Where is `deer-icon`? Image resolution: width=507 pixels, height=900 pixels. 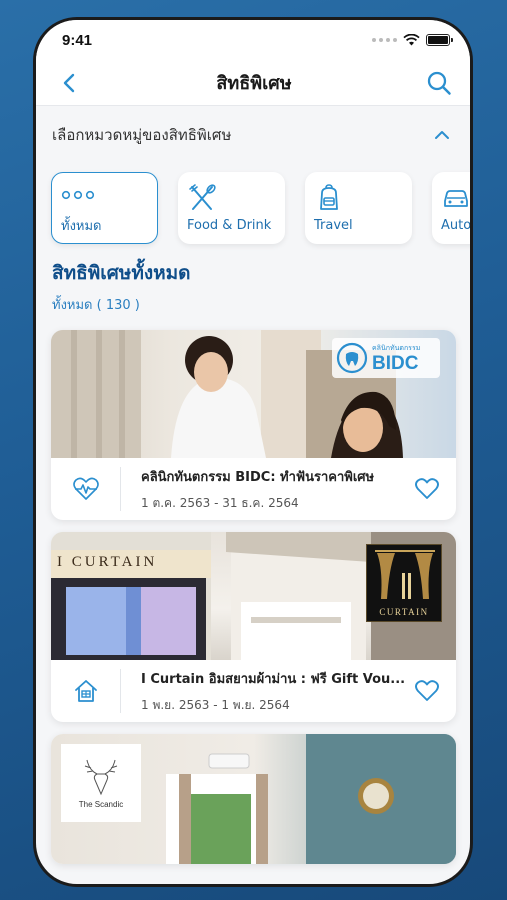
deer-icon is located at coordinates (101, 777).